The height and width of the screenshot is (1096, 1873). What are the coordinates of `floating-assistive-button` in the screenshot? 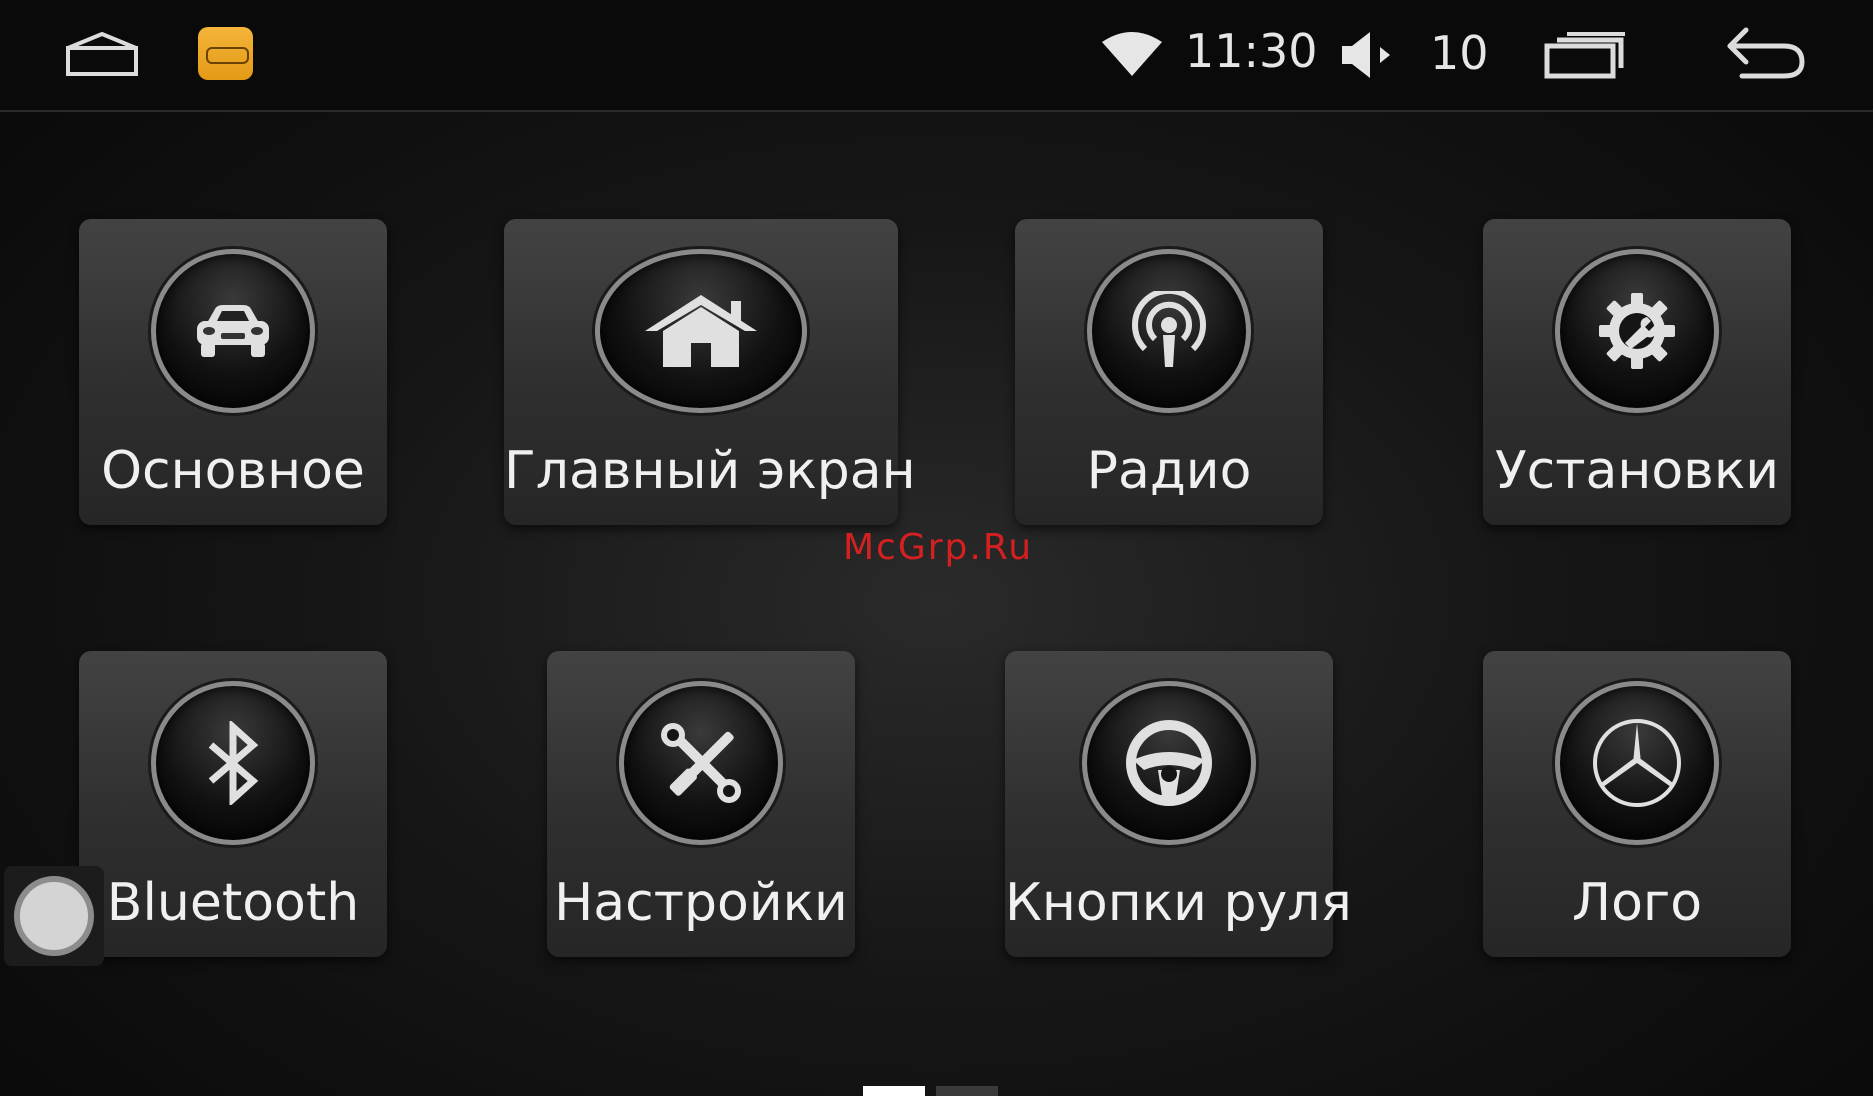 It's located at (54, 916).